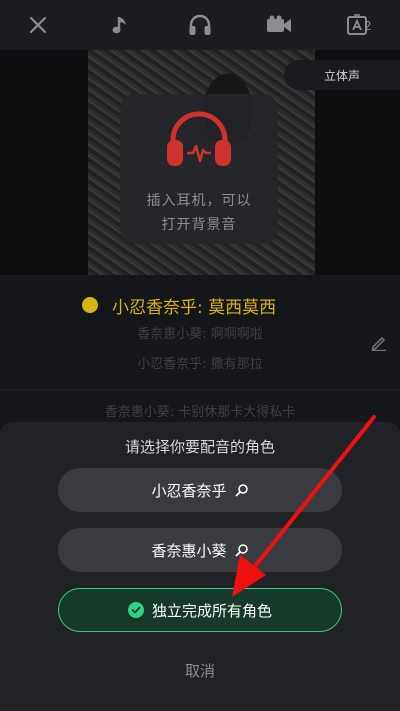 This screenshot has width=400, height=711. Describe the element at coordinates (90, 305) in the screenshot. I see `current-line-indicator` at that location.